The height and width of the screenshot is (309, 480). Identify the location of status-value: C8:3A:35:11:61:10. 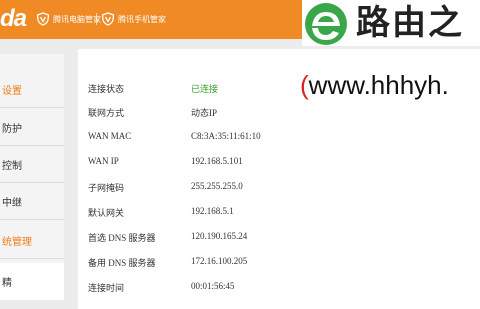
(226, 136).